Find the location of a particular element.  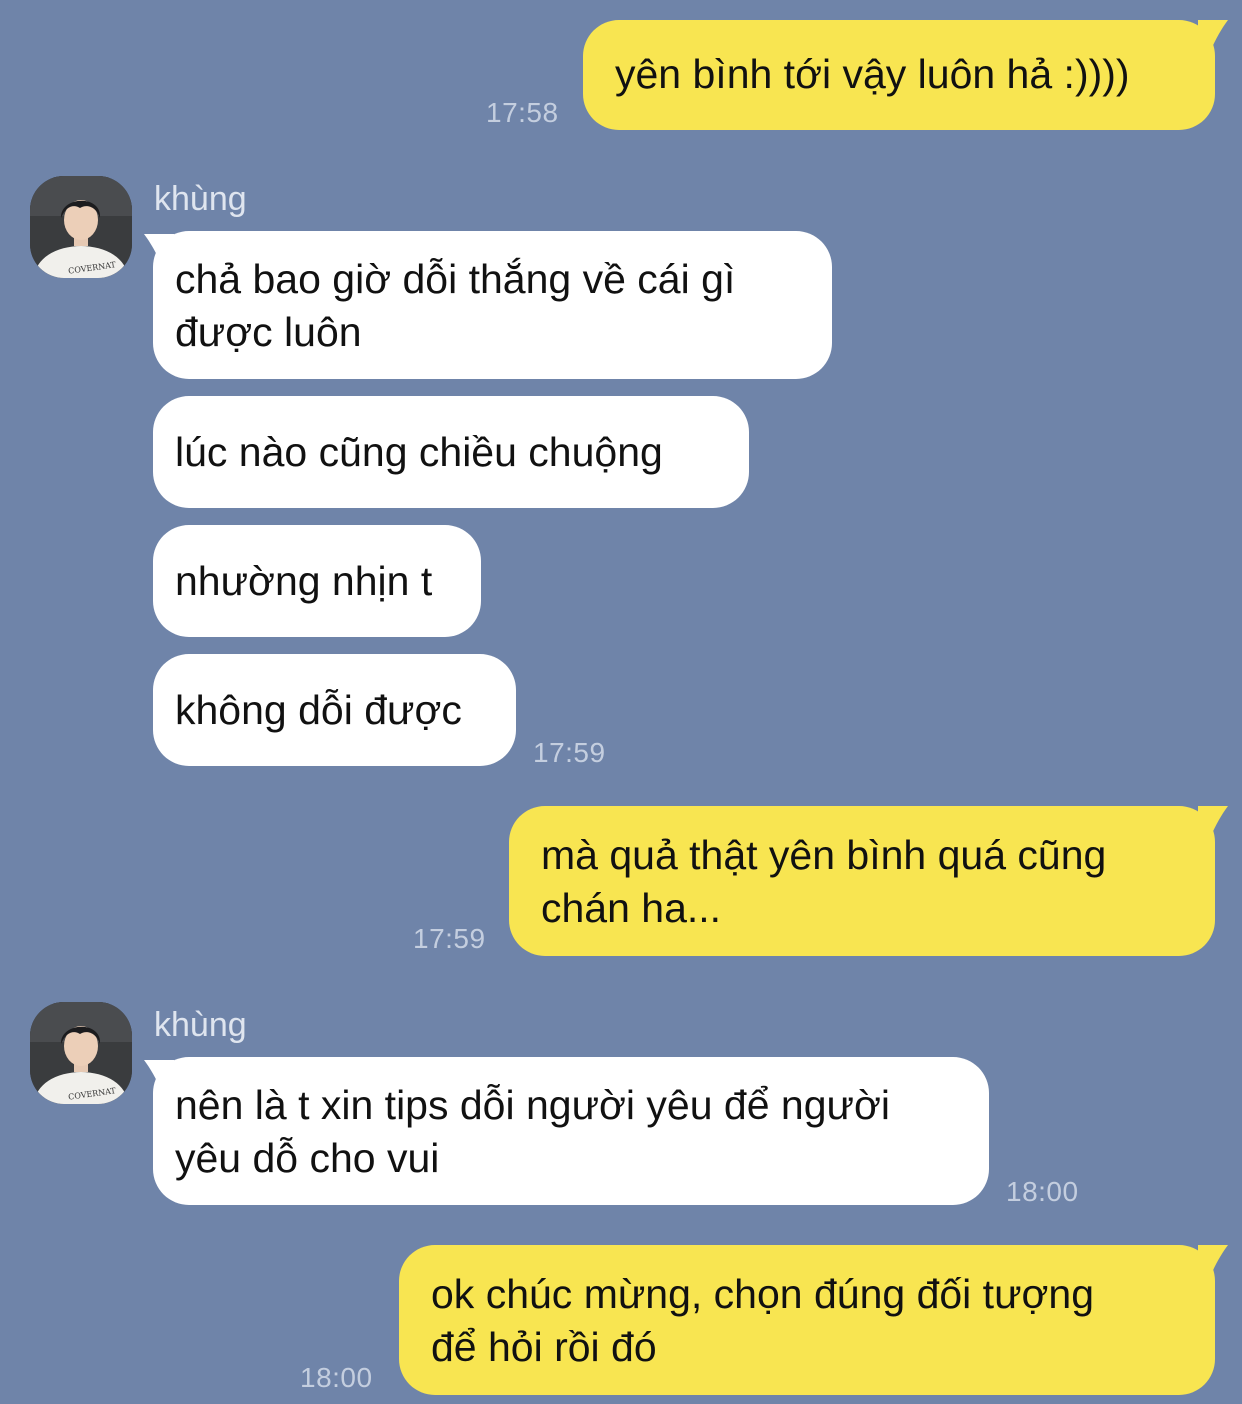

message-text: yêu dỗ cho vui is located at coordinates (307, 1158).